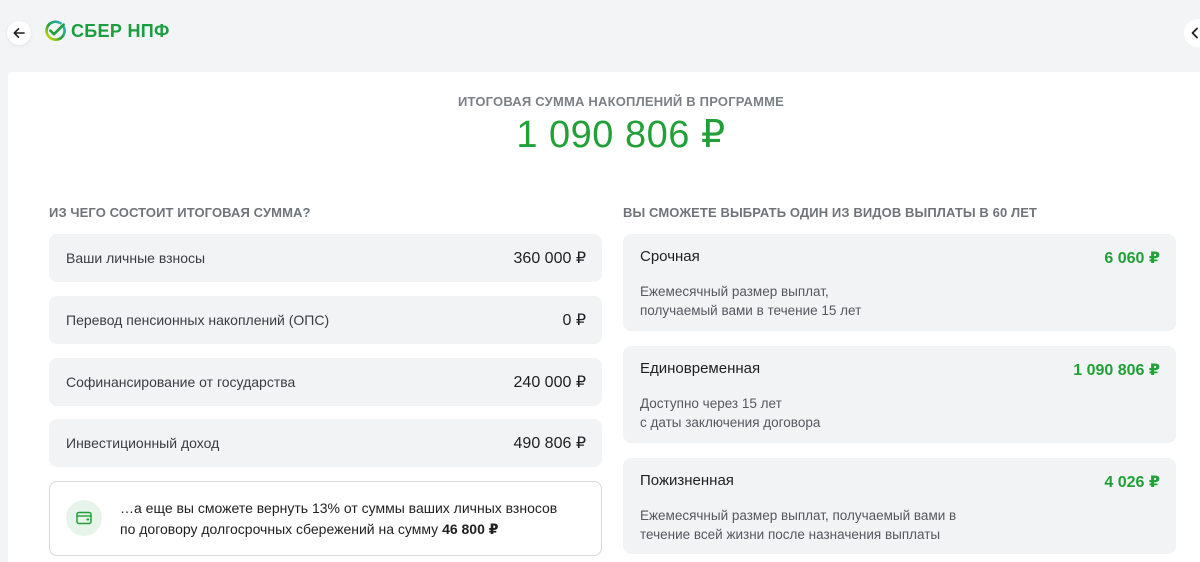 This screenshot has width=1200, height=562. I want to click on composition-item-pension-transfer: Перевод пенсионных накоплений (ОПС) 0 ₽, so click(325, 320).